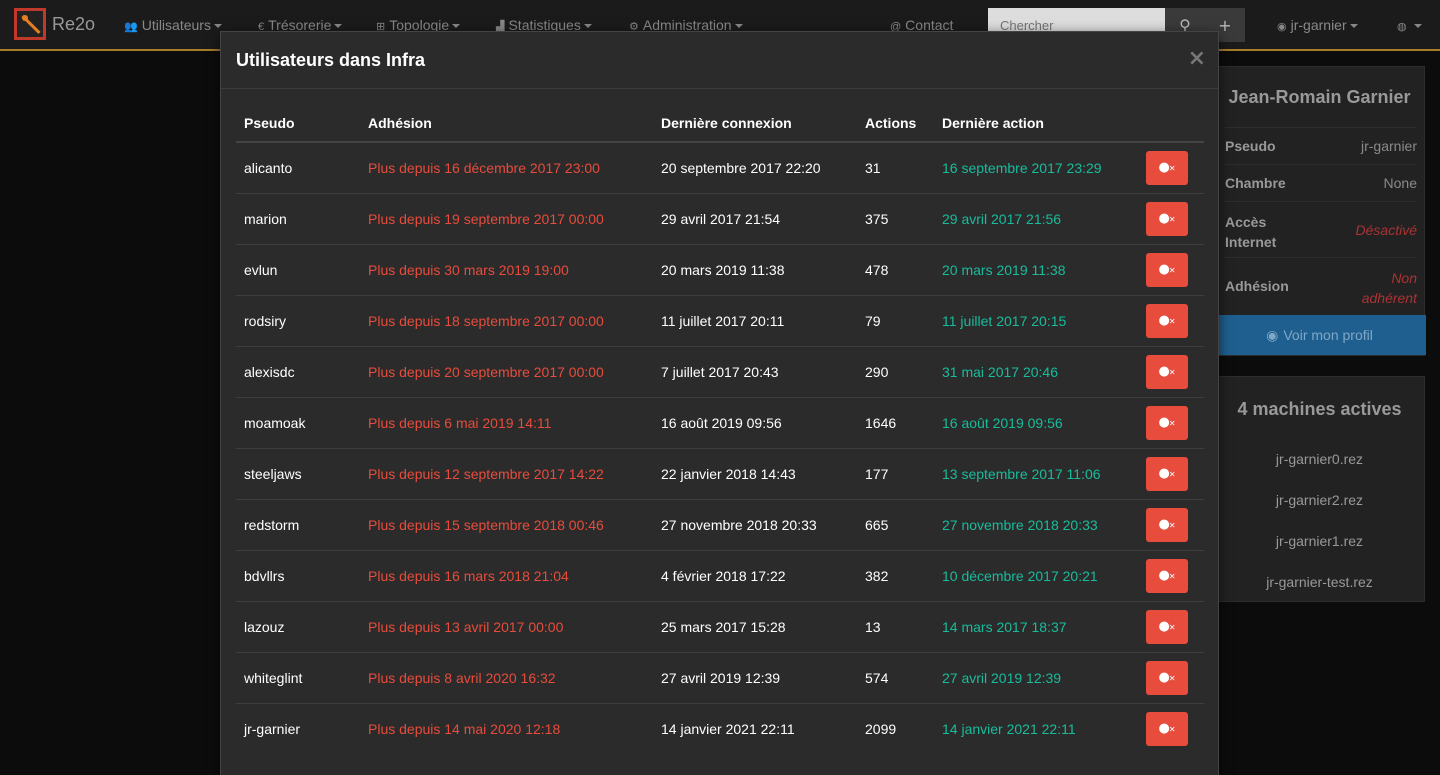 The width and height of the screenshot is (1440, 775). What do you see at coordinates (1319, 409) in the screenshot?
I see `machines-title: 4 machines actives` at bounding box center [1319, 409].